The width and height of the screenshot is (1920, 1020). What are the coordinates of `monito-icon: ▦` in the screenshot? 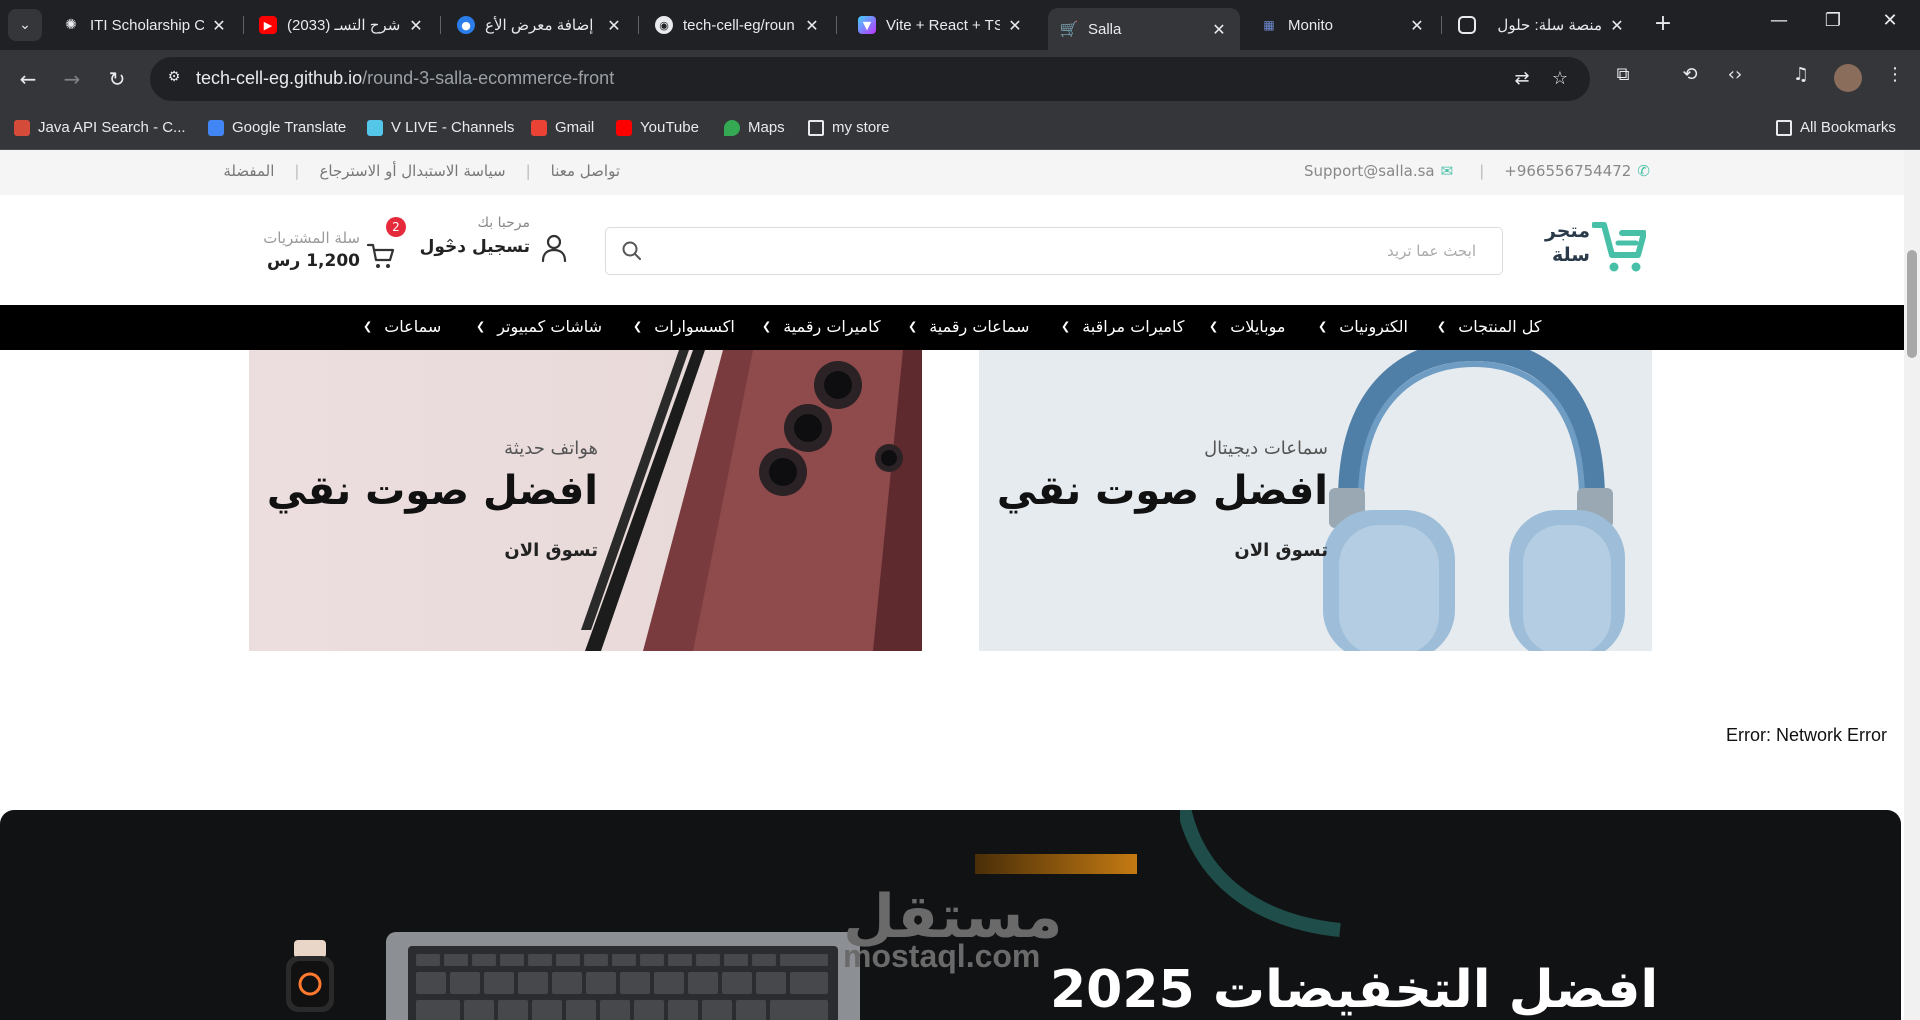 It's located at (1269, 25).